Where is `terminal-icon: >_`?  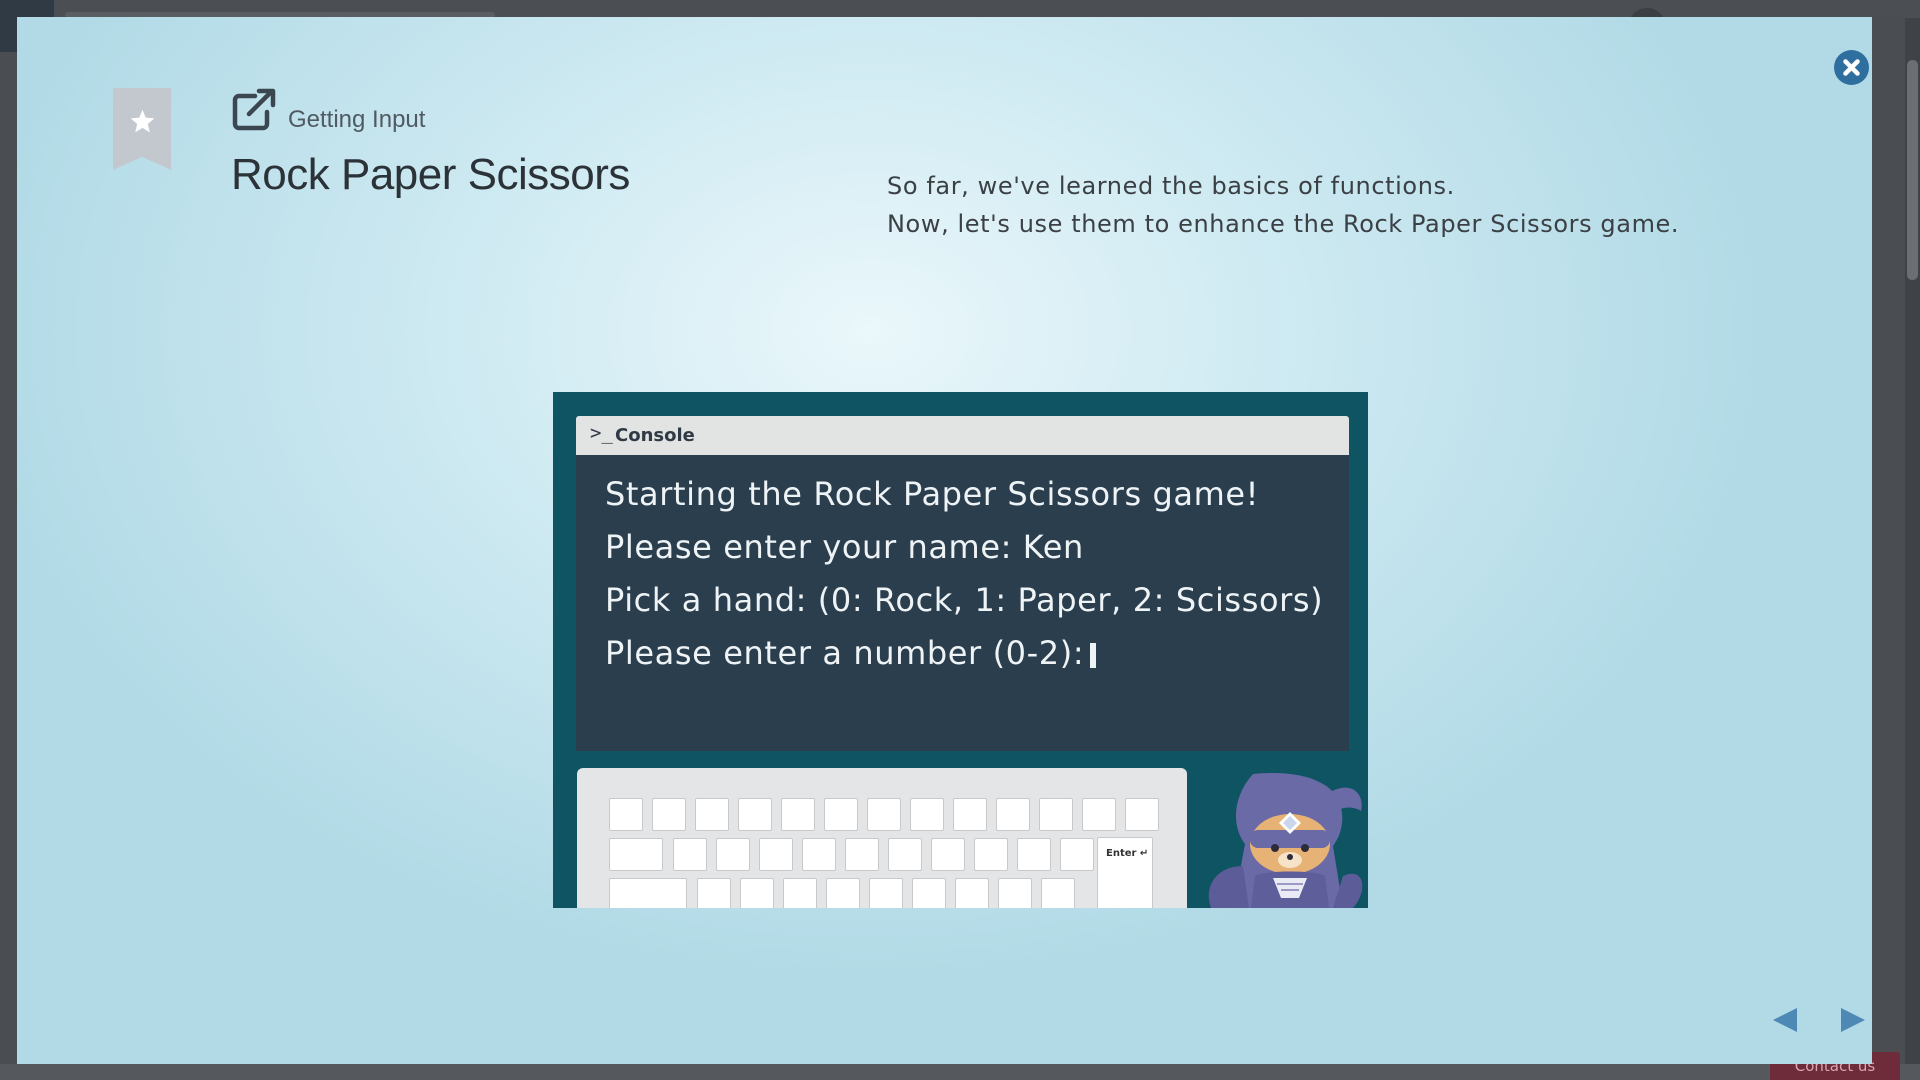
terminal-icon: >_ is located at coordinates (601, 433).